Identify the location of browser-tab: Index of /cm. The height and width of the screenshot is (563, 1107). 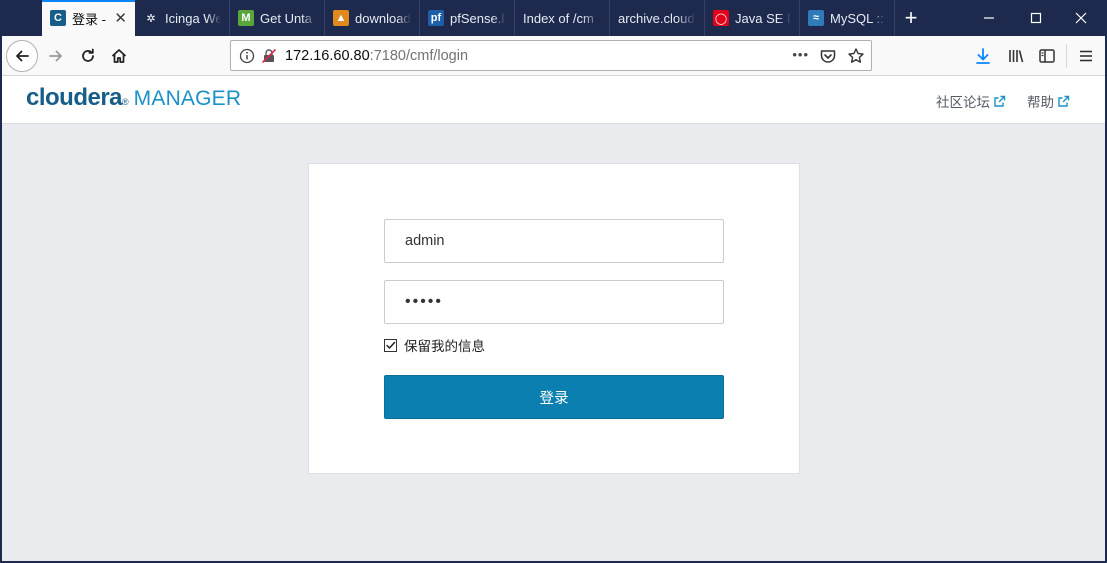
(562, 18).